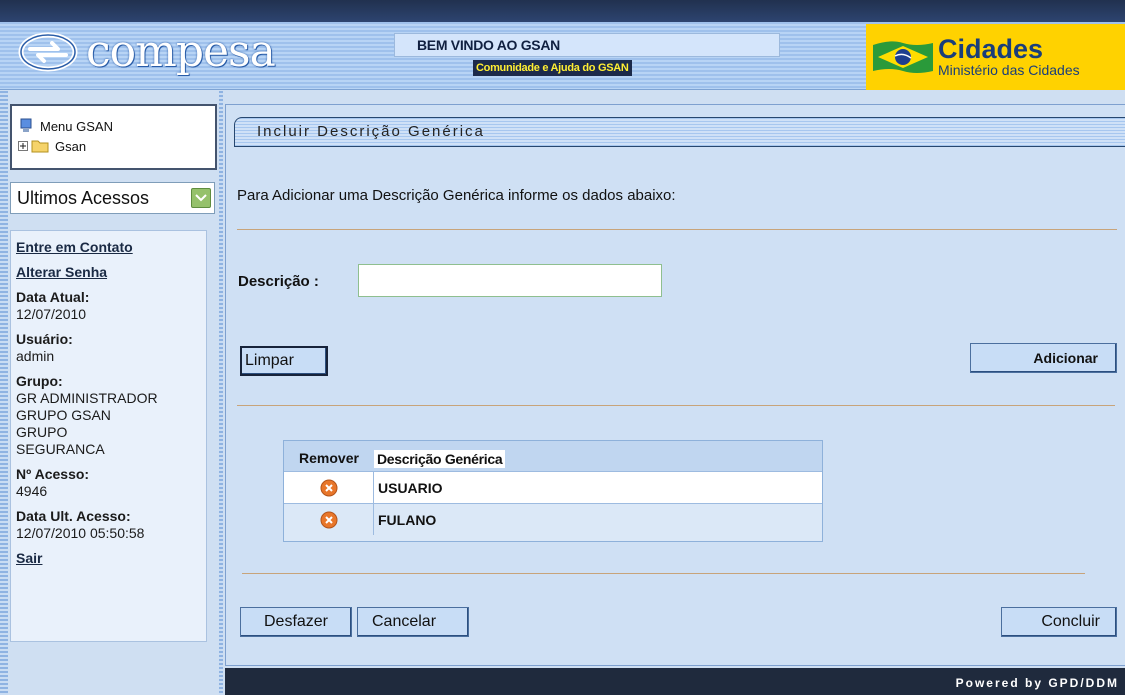 This screenshot has height=695, width=1125. What do you see at coordinates (76, 126) in the screenshot?
I see `menu-title: Menu GSAN` at bounding box center [76, 126].